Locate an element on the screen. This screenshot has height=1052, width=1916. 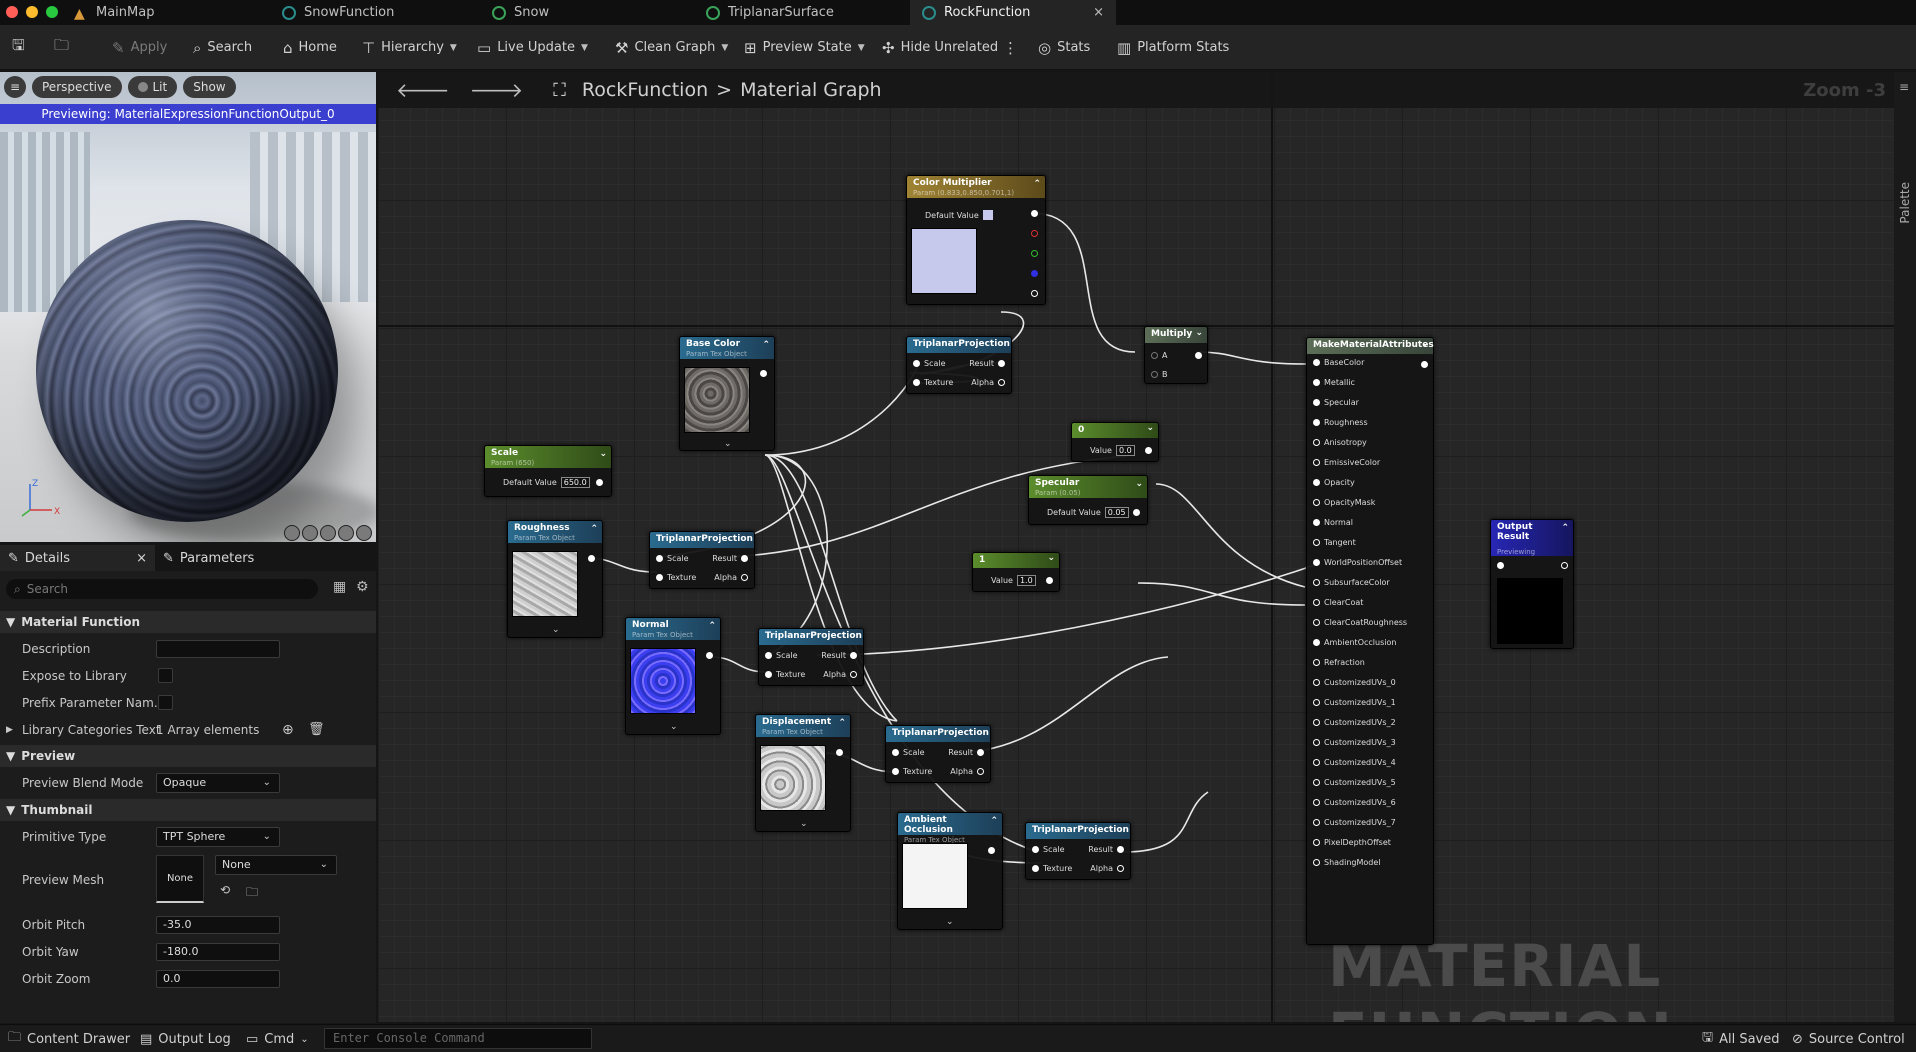
output-pin-b is located at coordinates (1034, 273).